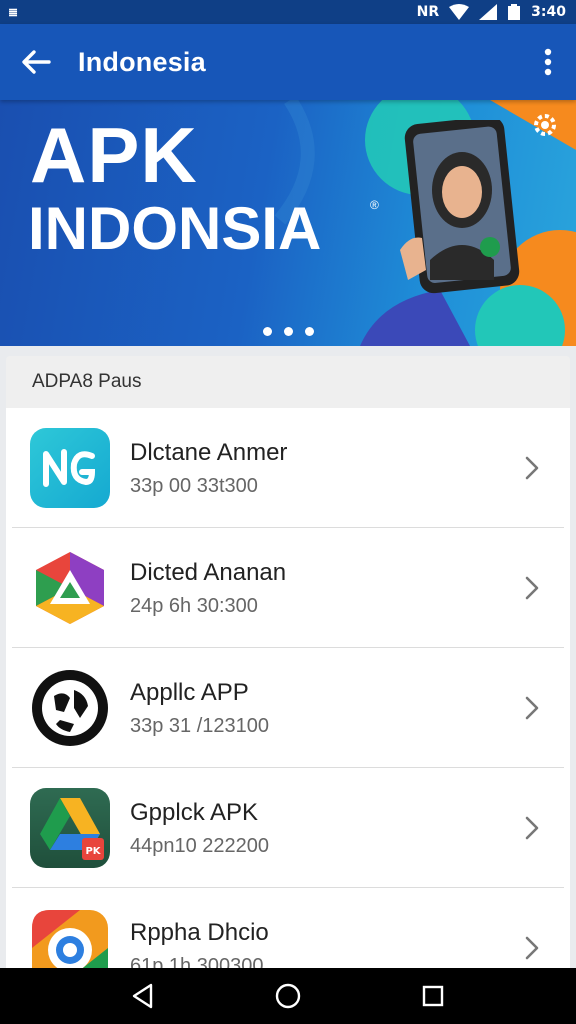 This screenshot has height=1024, width=576. I want to click on list-item: Dicted Ananan 24p 6h 30:300, so click(288, 588).